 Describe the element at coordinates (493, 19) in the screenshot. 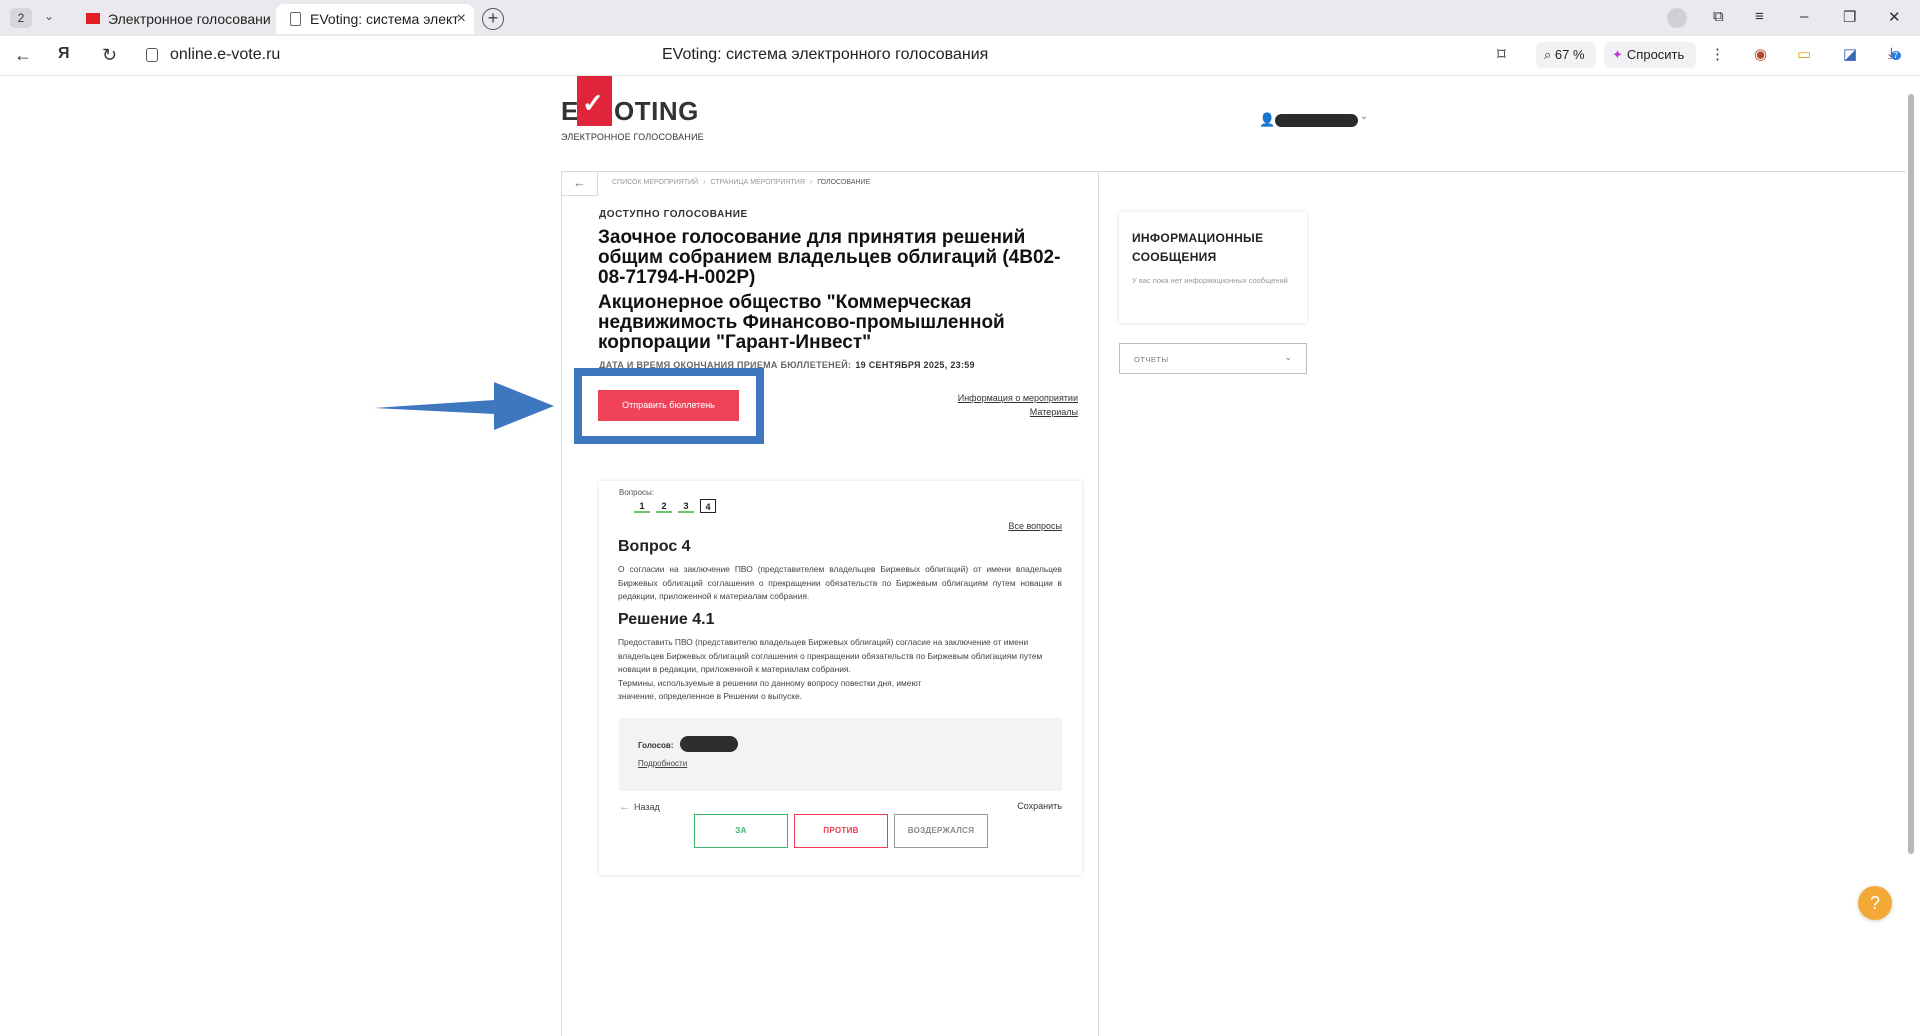

I see `new-tab-plus-icon: +` at that location.